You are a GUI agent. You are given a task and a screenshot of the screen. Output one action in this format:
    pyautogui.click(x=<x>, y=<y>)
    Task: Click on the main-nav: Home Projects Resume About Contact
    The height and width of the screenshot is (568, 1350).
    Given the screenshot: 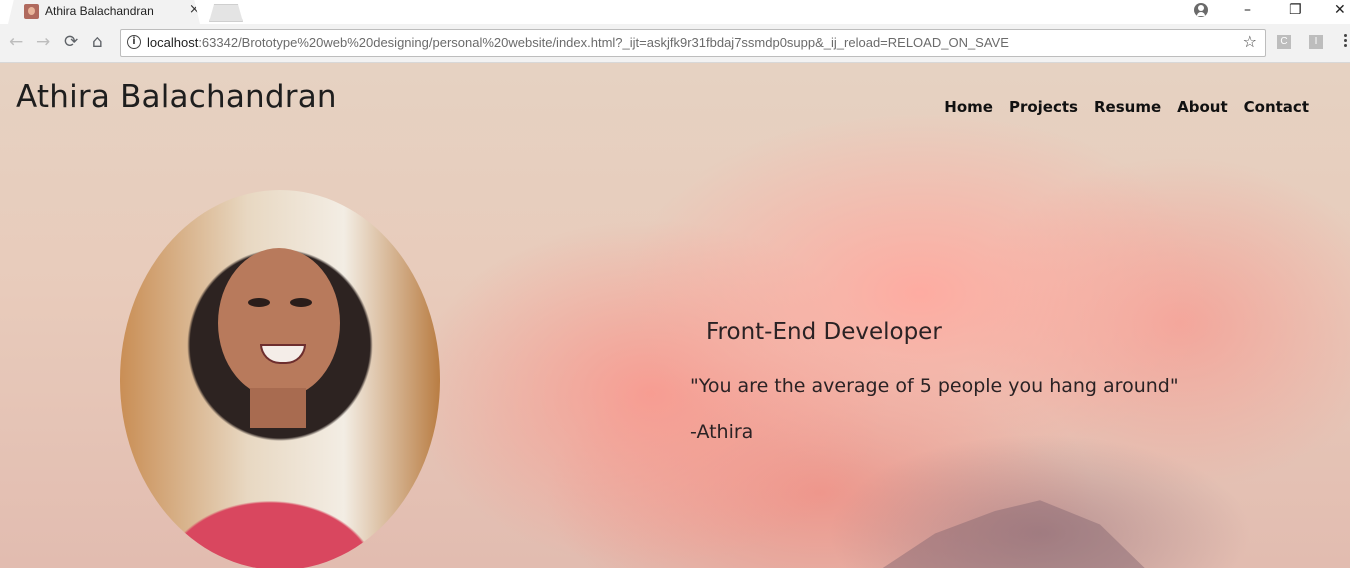 What is the action you would take?
    pyautogui.click(x=1126, y=107)
    